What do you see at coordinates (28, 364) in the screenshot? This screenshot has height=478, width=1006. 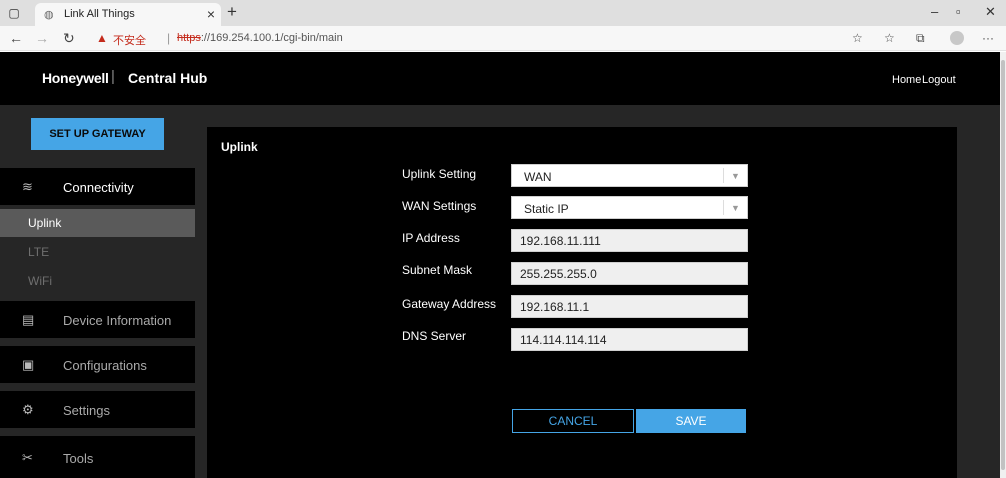 I see `configurations-icon: ▣` at bounding box center [28, 364].